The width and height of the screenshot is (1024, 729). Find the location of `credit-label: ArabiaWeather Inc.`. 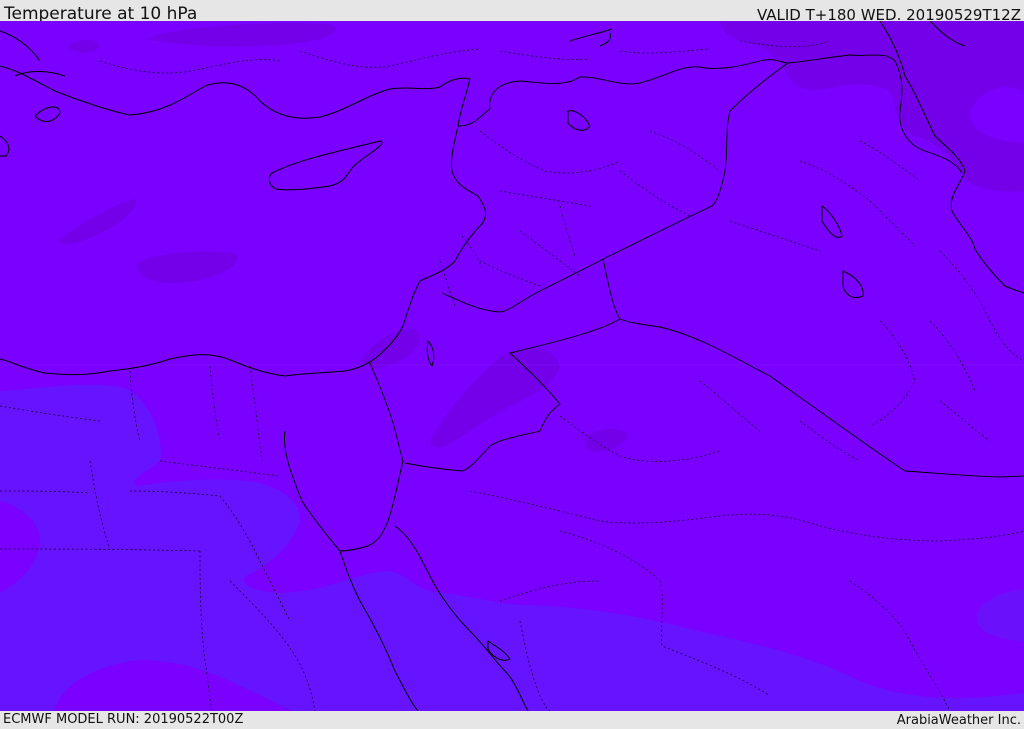

credit-label: ArabiaWeather Inc. is located at coordinates (958, 720).